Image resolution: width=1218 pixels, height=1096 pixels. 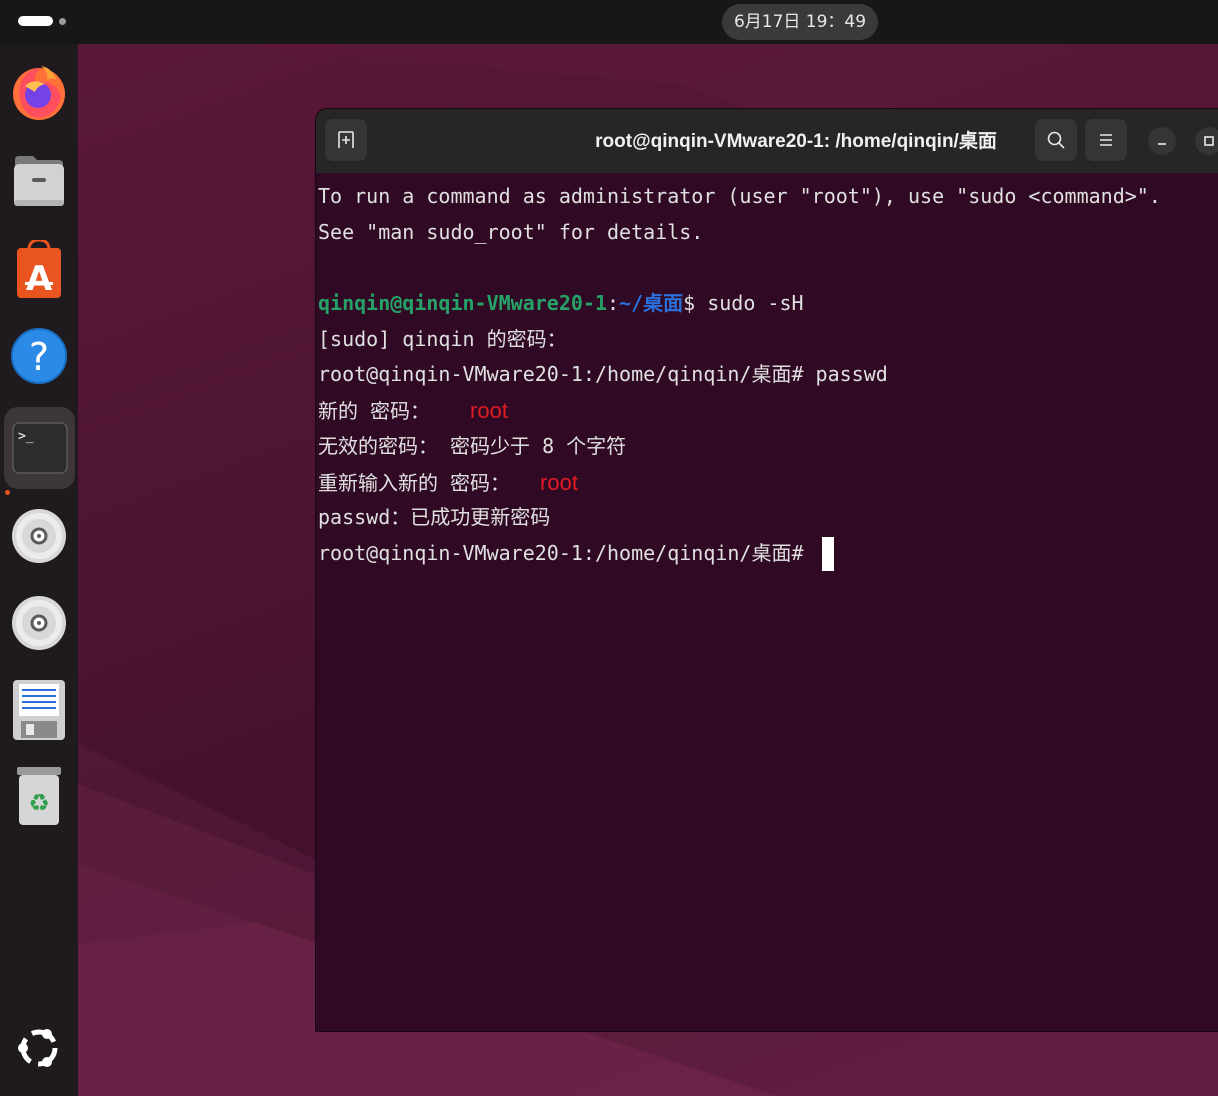 What do you see at coordinates (796, 141) in the screenshot?
I see `window-title: root@qinqin-VMware20-1: /home/qinqin/桌面` at bounding box center [796, 141].